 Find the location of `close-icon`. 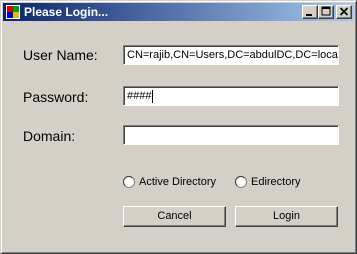

close-icon is located at coordinates (344, 11).